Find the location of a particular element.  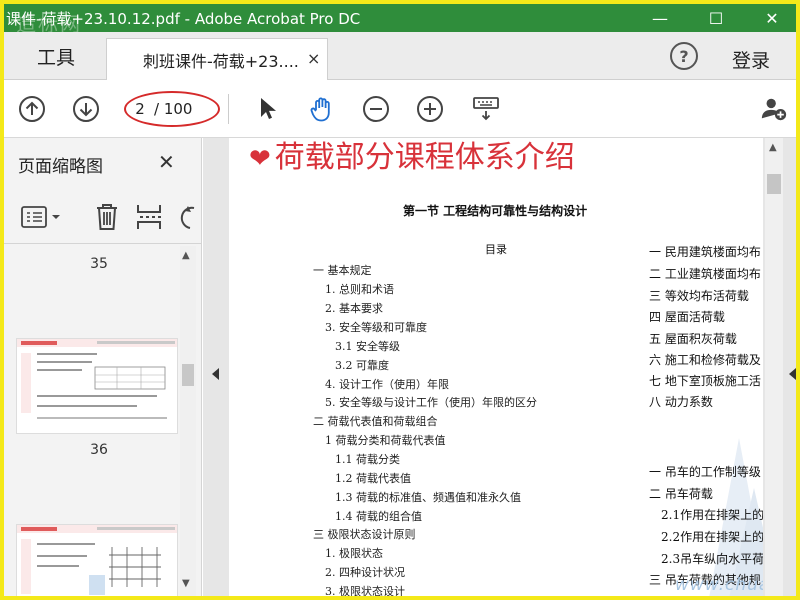

close-icon: ✕ is located at coordinates (772, 18).